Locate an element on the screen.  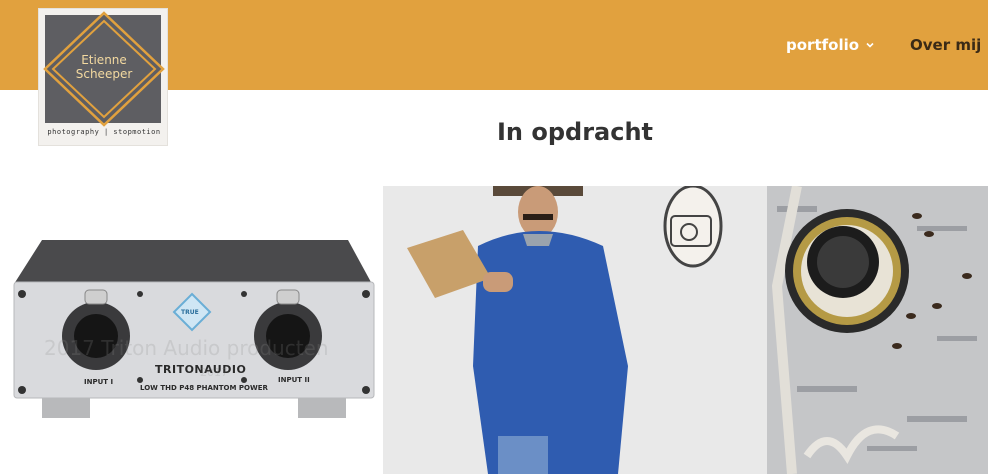
coffee-photo is located at coordinates (877, 330).